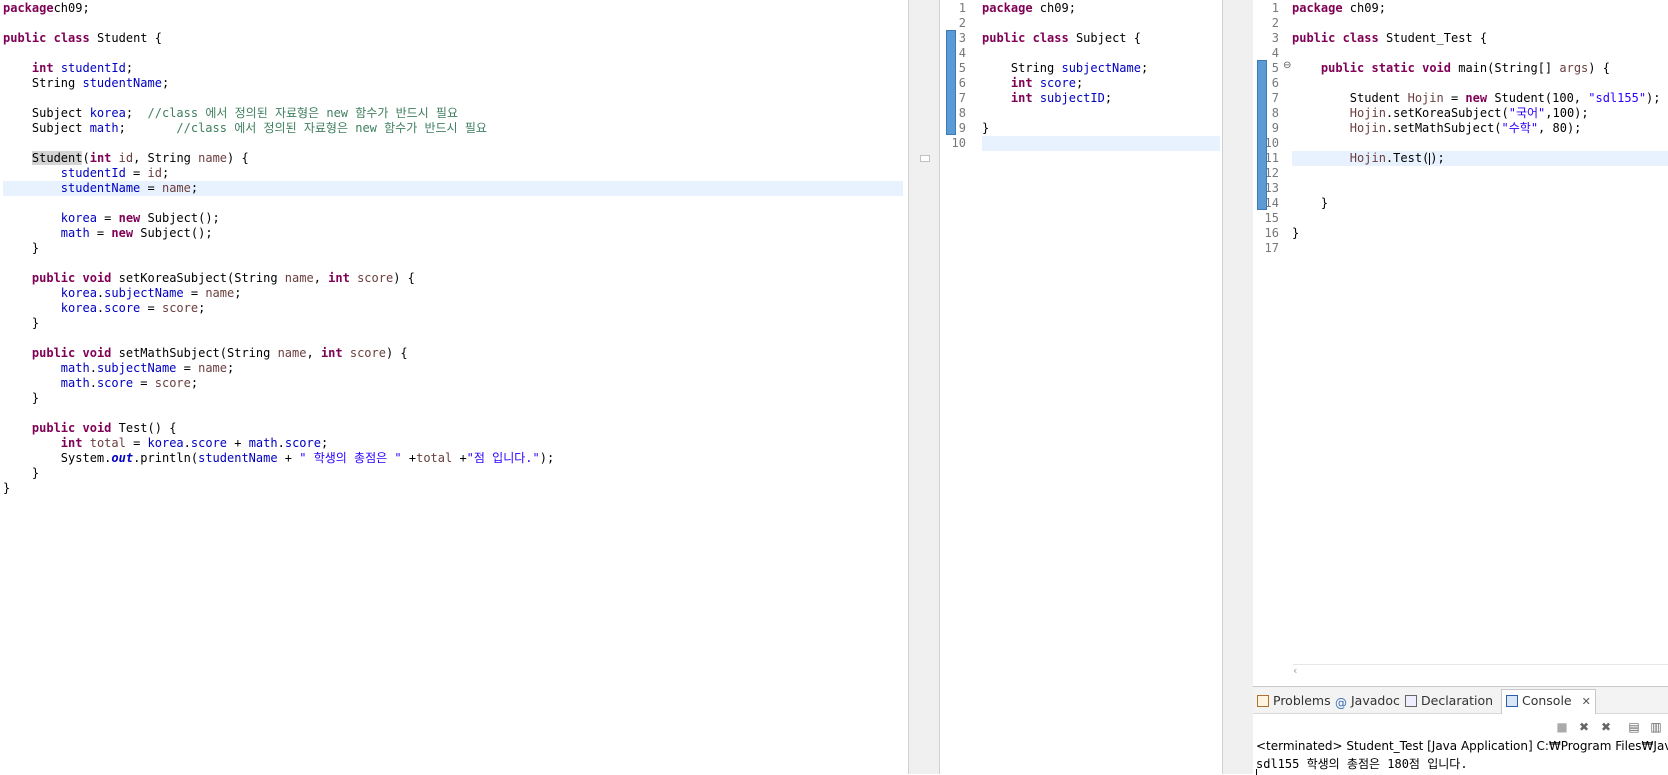  I want to click on code-line: Student(int id, String name) {, so click(455, 158).